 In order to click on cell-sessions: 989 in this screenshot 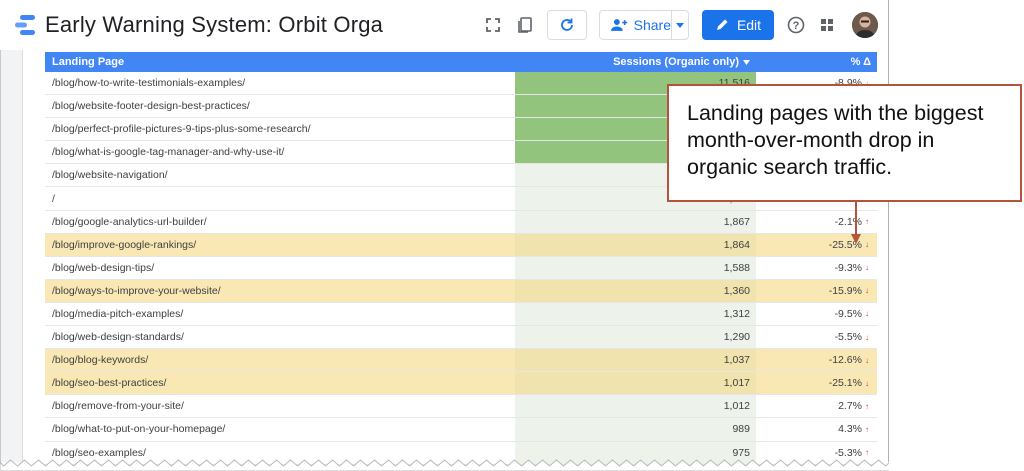, I will do `click(635, 429)`.